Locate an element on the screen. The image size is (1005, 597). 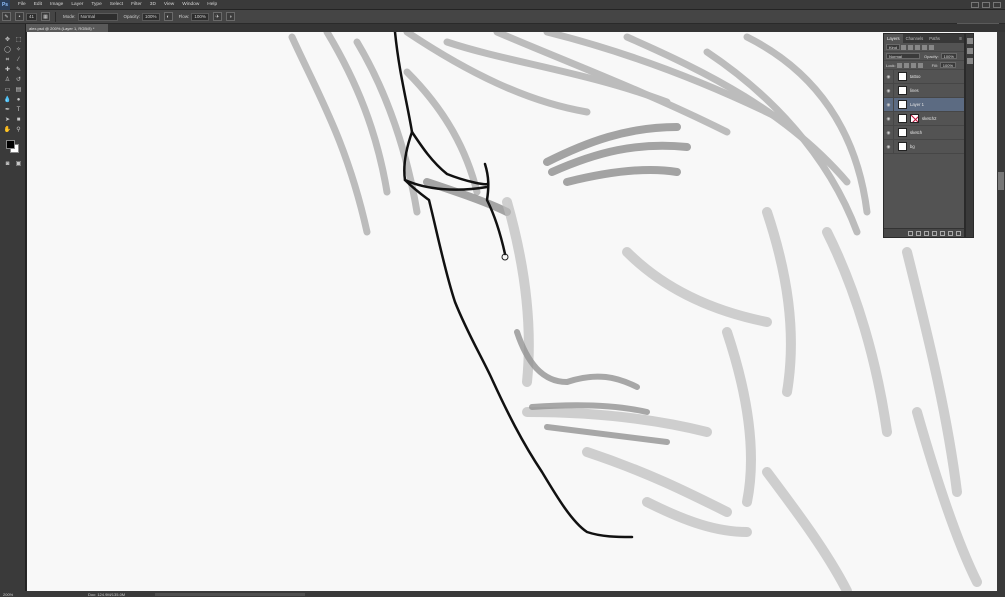
clone-stamp-tool-icon: ♙ is located at coordinates (7, 80).